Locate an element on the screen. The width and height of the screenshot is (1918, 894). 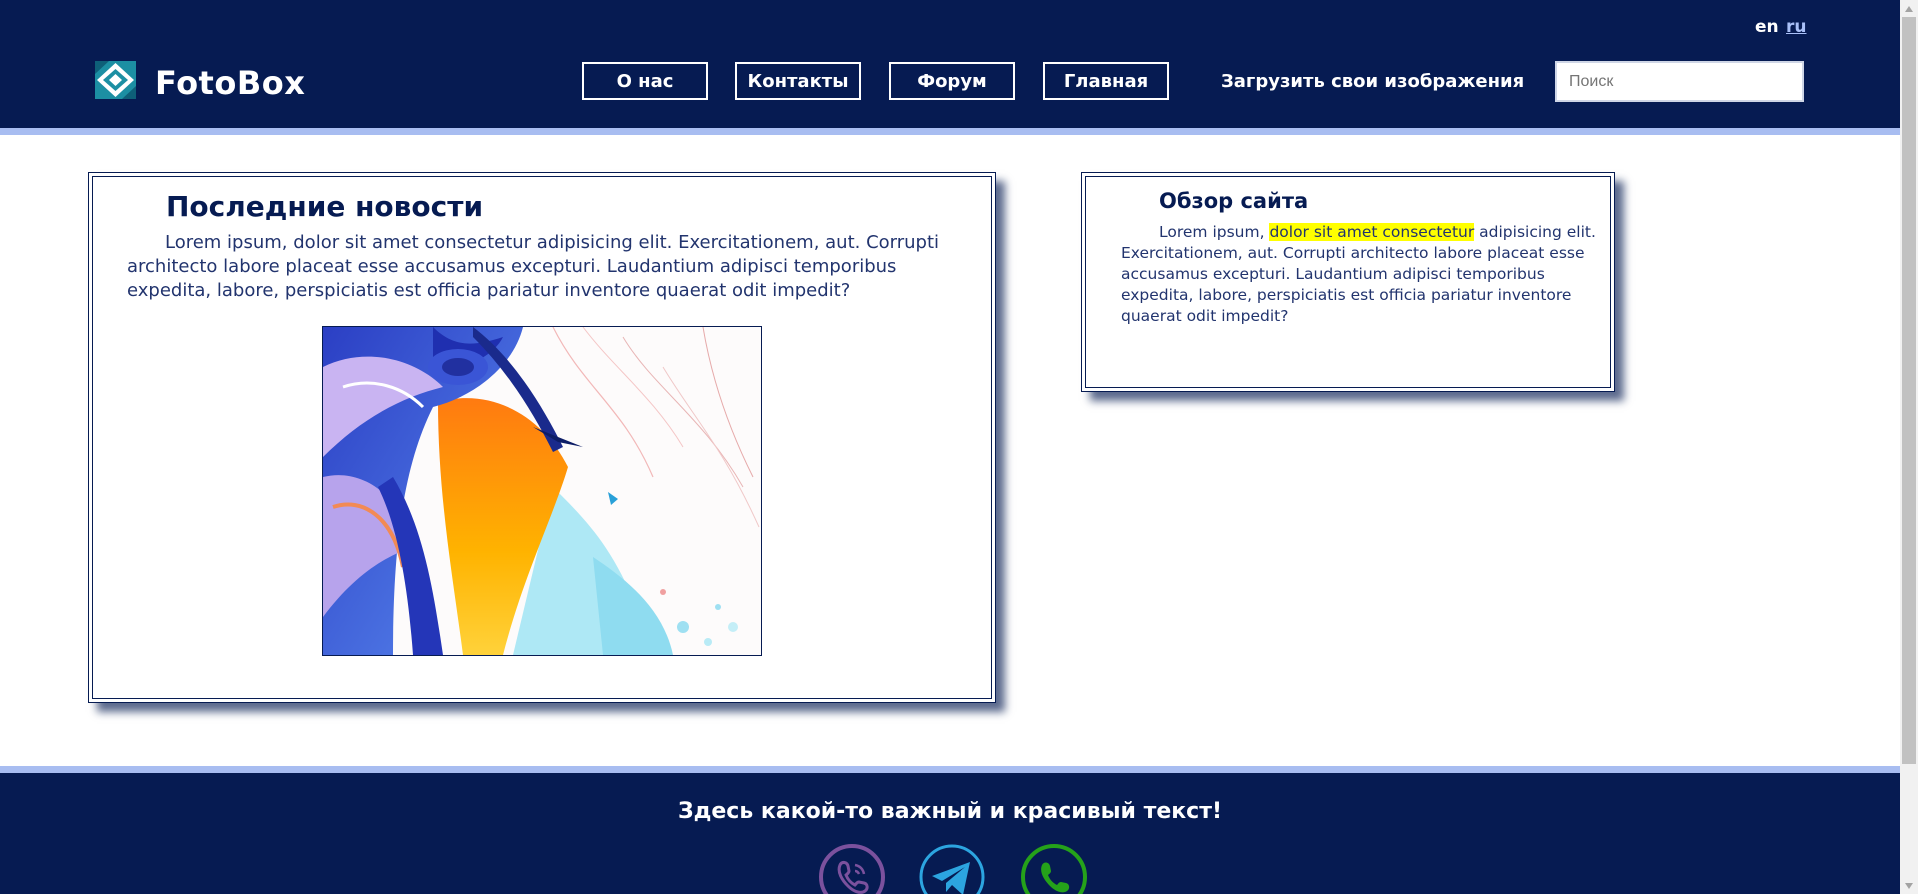
search-input is located at coordinates (1679, 81).